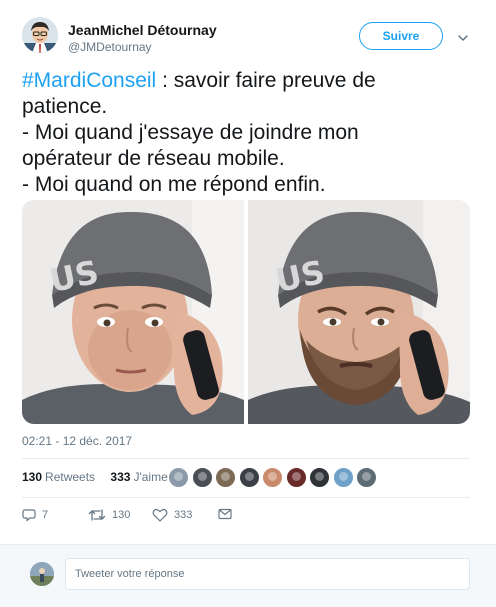 The image size is (496, 607). I want to click on like-button: 333, so click(172, 515).